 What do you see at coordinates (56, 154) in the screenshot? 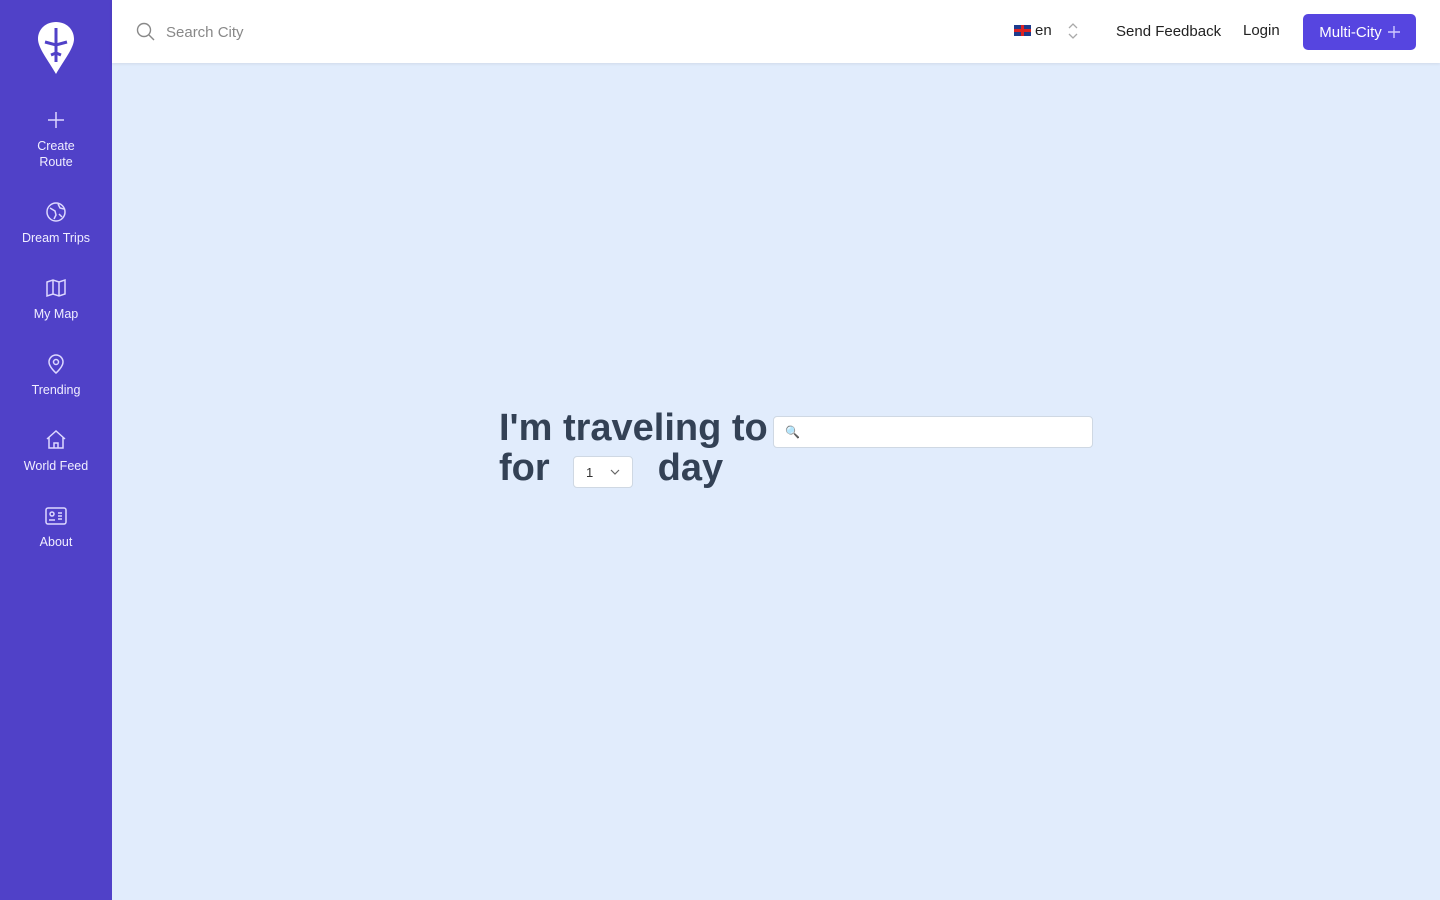
I see `sidebar-item-label: Create Route` at bounding box center [56, 154].